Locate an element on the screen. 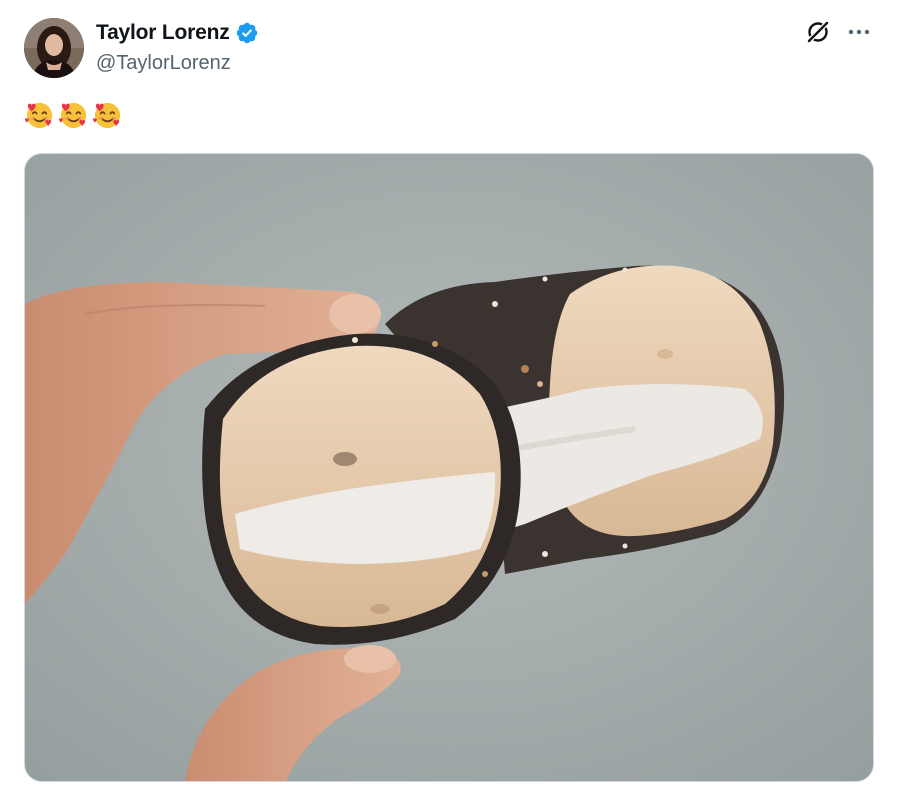 Image resolution: width=898 pixels, height=801 pixels. grok-icon is located at coordinates (818, 32).